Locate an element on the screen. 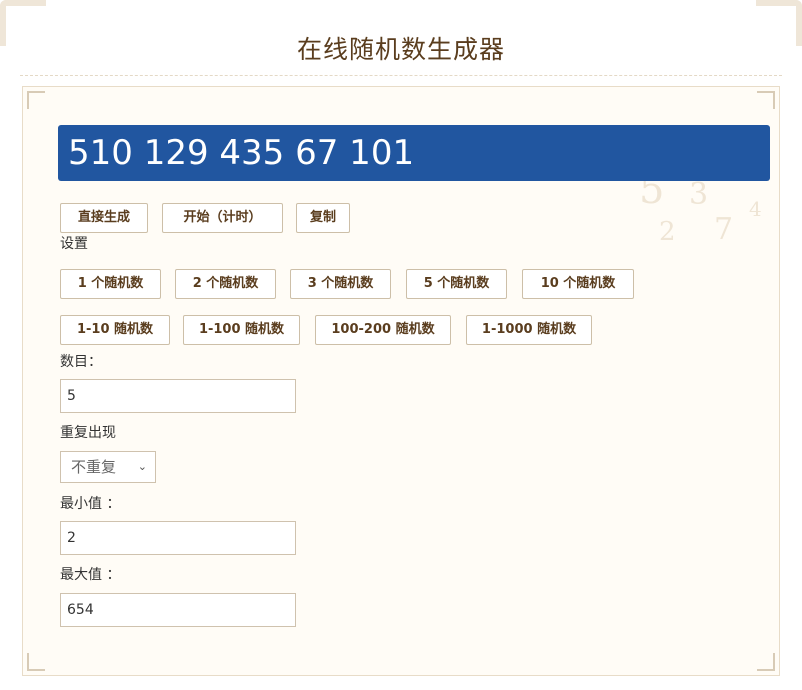 This screenshot has height=690, width=802. min-label: 最小值 ： is located at coordinates (90, 504).